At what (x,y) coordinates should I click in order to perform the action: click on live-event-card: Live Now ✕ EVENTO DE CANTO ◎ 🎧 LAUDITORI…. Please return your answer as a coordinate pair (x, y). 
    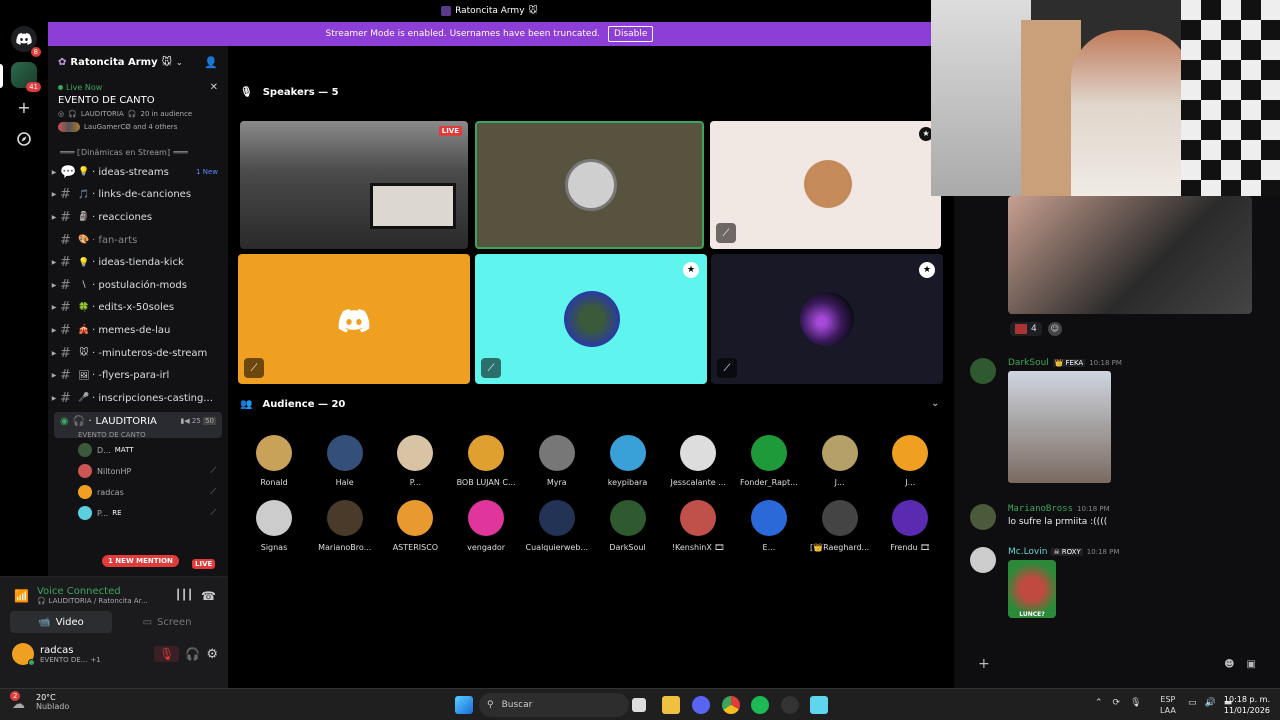
    Looking at the image, I should click on (138, 107).